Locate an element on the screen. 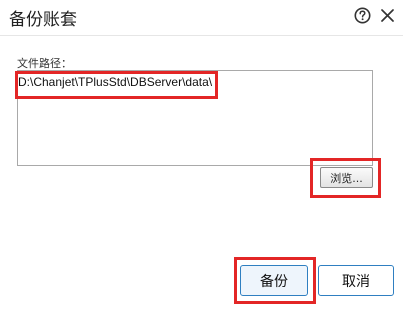 This screenshot has width=403, height=309. browse-highlight-box is located at coordinates (345, 178).